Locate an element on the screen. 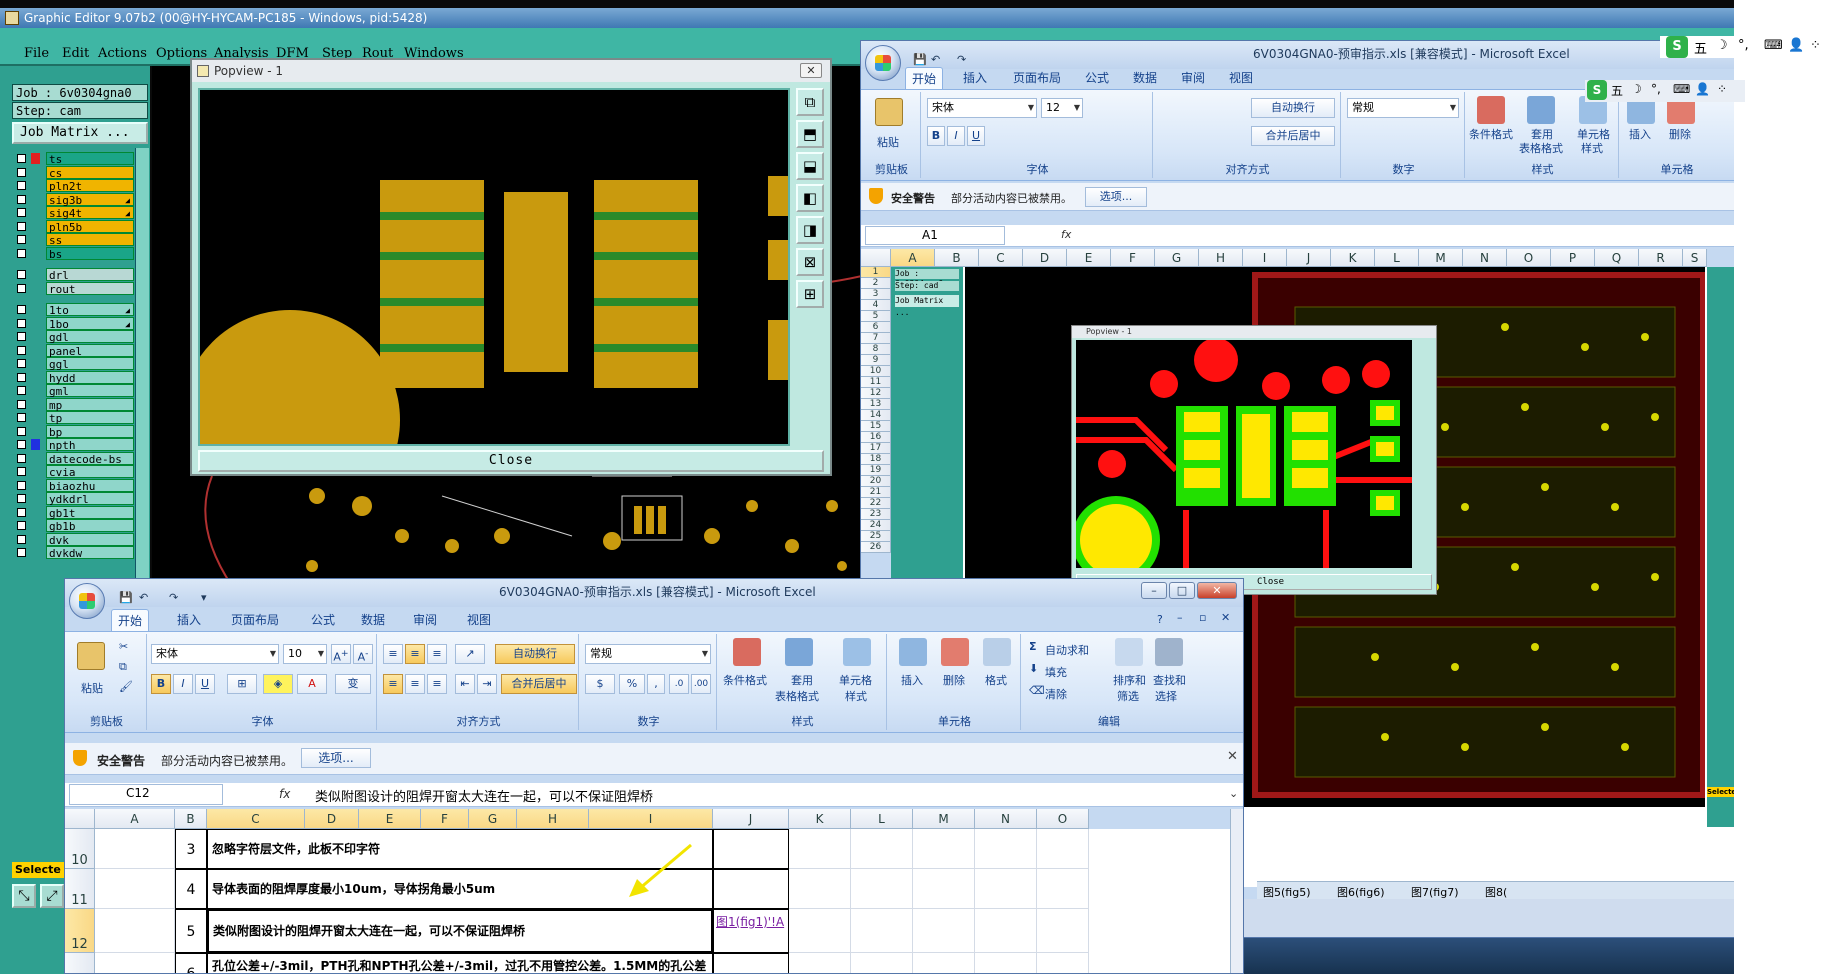 The width and height of the screenshot is (1829, 974). layer-name: panel is located at coordinates (90, 350).